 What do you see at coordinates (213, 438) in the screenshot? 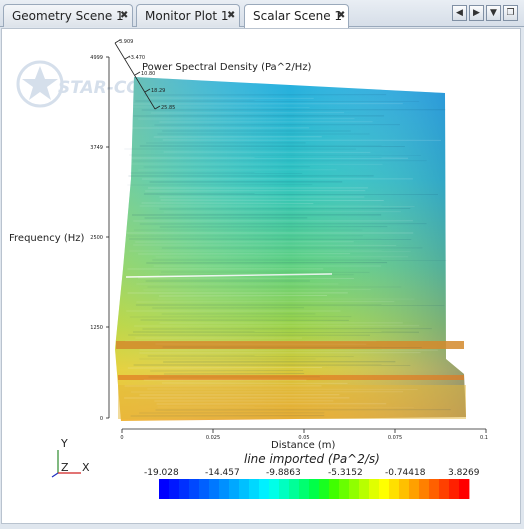
I see `x-tick-label: 0.025` at bounding box center [213, 438].